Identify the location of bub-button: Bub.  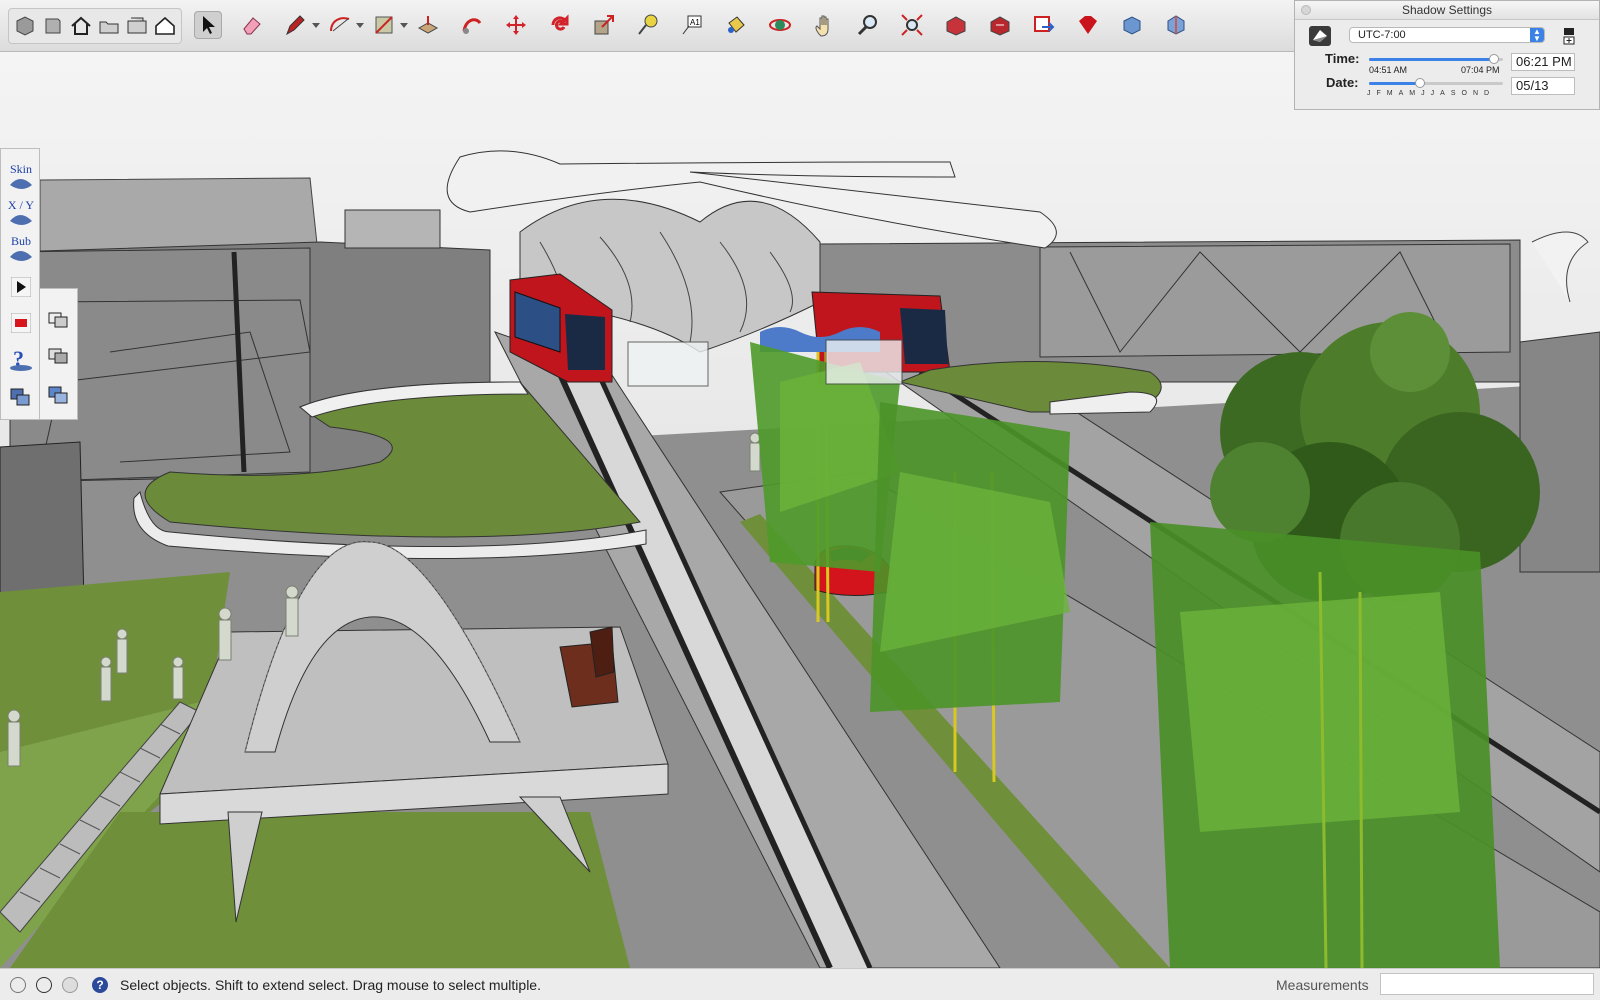
(21, 251).